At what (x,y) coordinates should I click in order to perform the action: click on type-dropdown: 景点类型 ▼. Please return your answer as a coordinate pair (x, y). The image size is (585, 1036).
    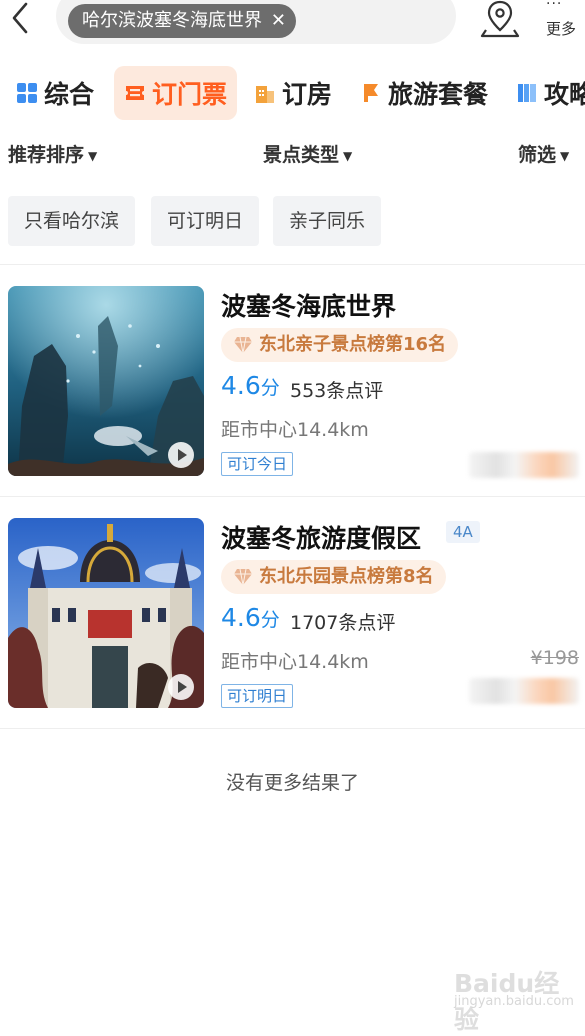
    Looking at the image, I should click on (307, 153).